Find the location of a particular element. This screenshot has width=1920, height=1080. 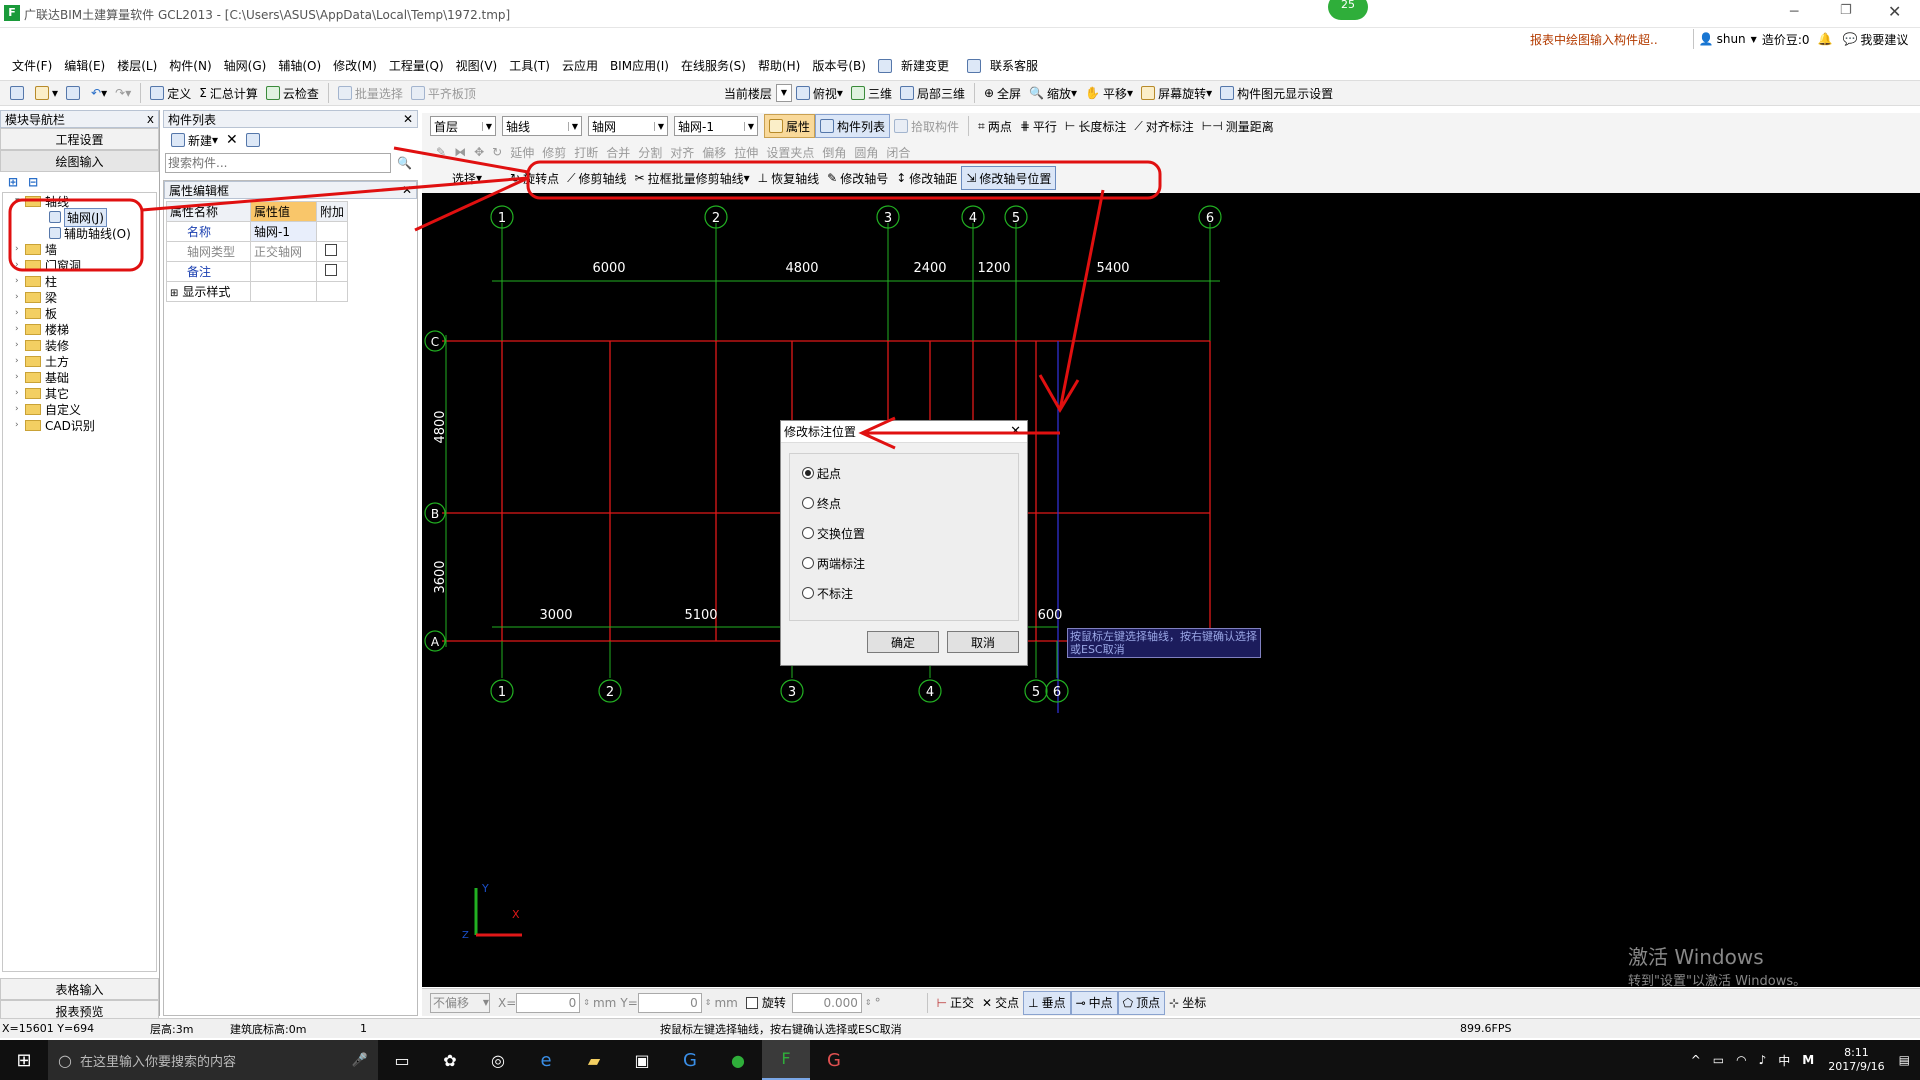

mirror-icon: ⧓ is located at coordinates (460, 152).